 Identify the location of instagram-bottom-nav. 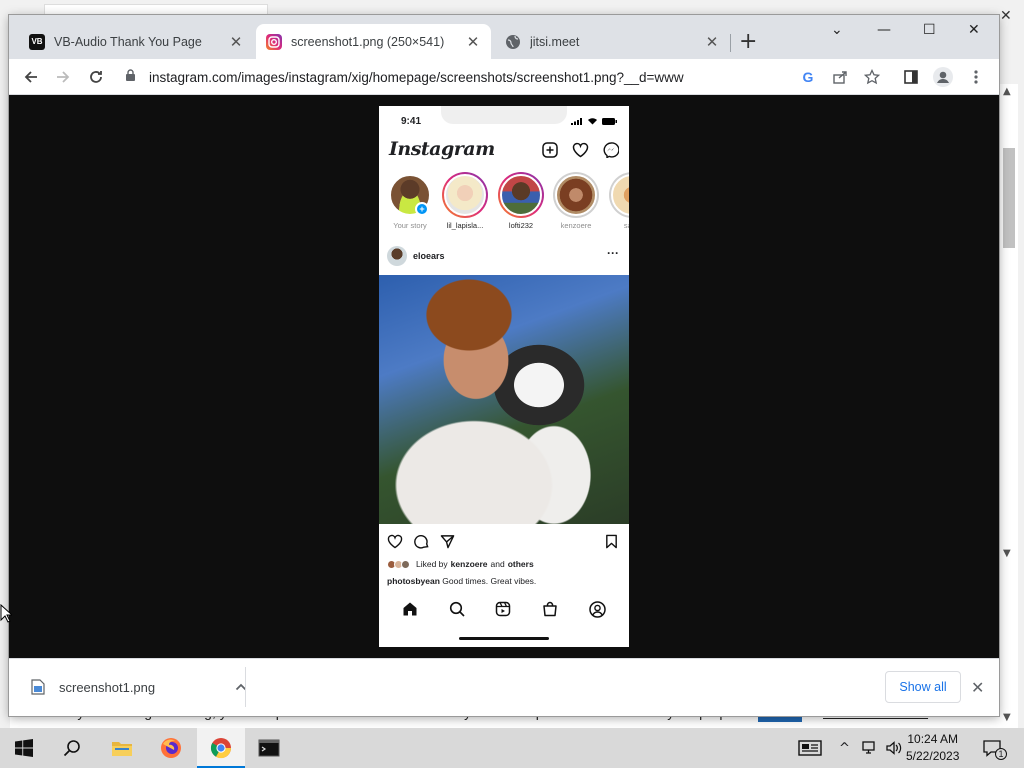
(504, 609).